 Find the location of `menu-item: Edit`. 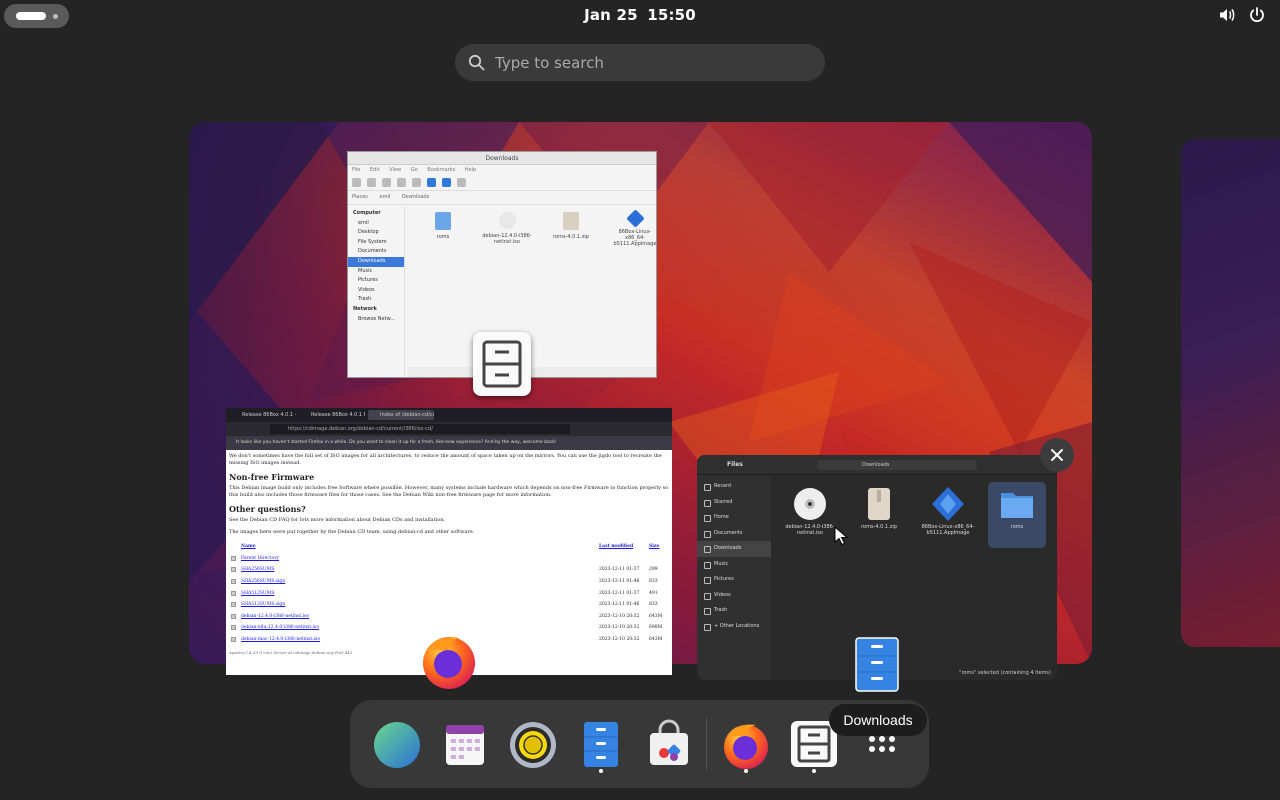

menu-item: Edit is located at coordinates (375, 170).